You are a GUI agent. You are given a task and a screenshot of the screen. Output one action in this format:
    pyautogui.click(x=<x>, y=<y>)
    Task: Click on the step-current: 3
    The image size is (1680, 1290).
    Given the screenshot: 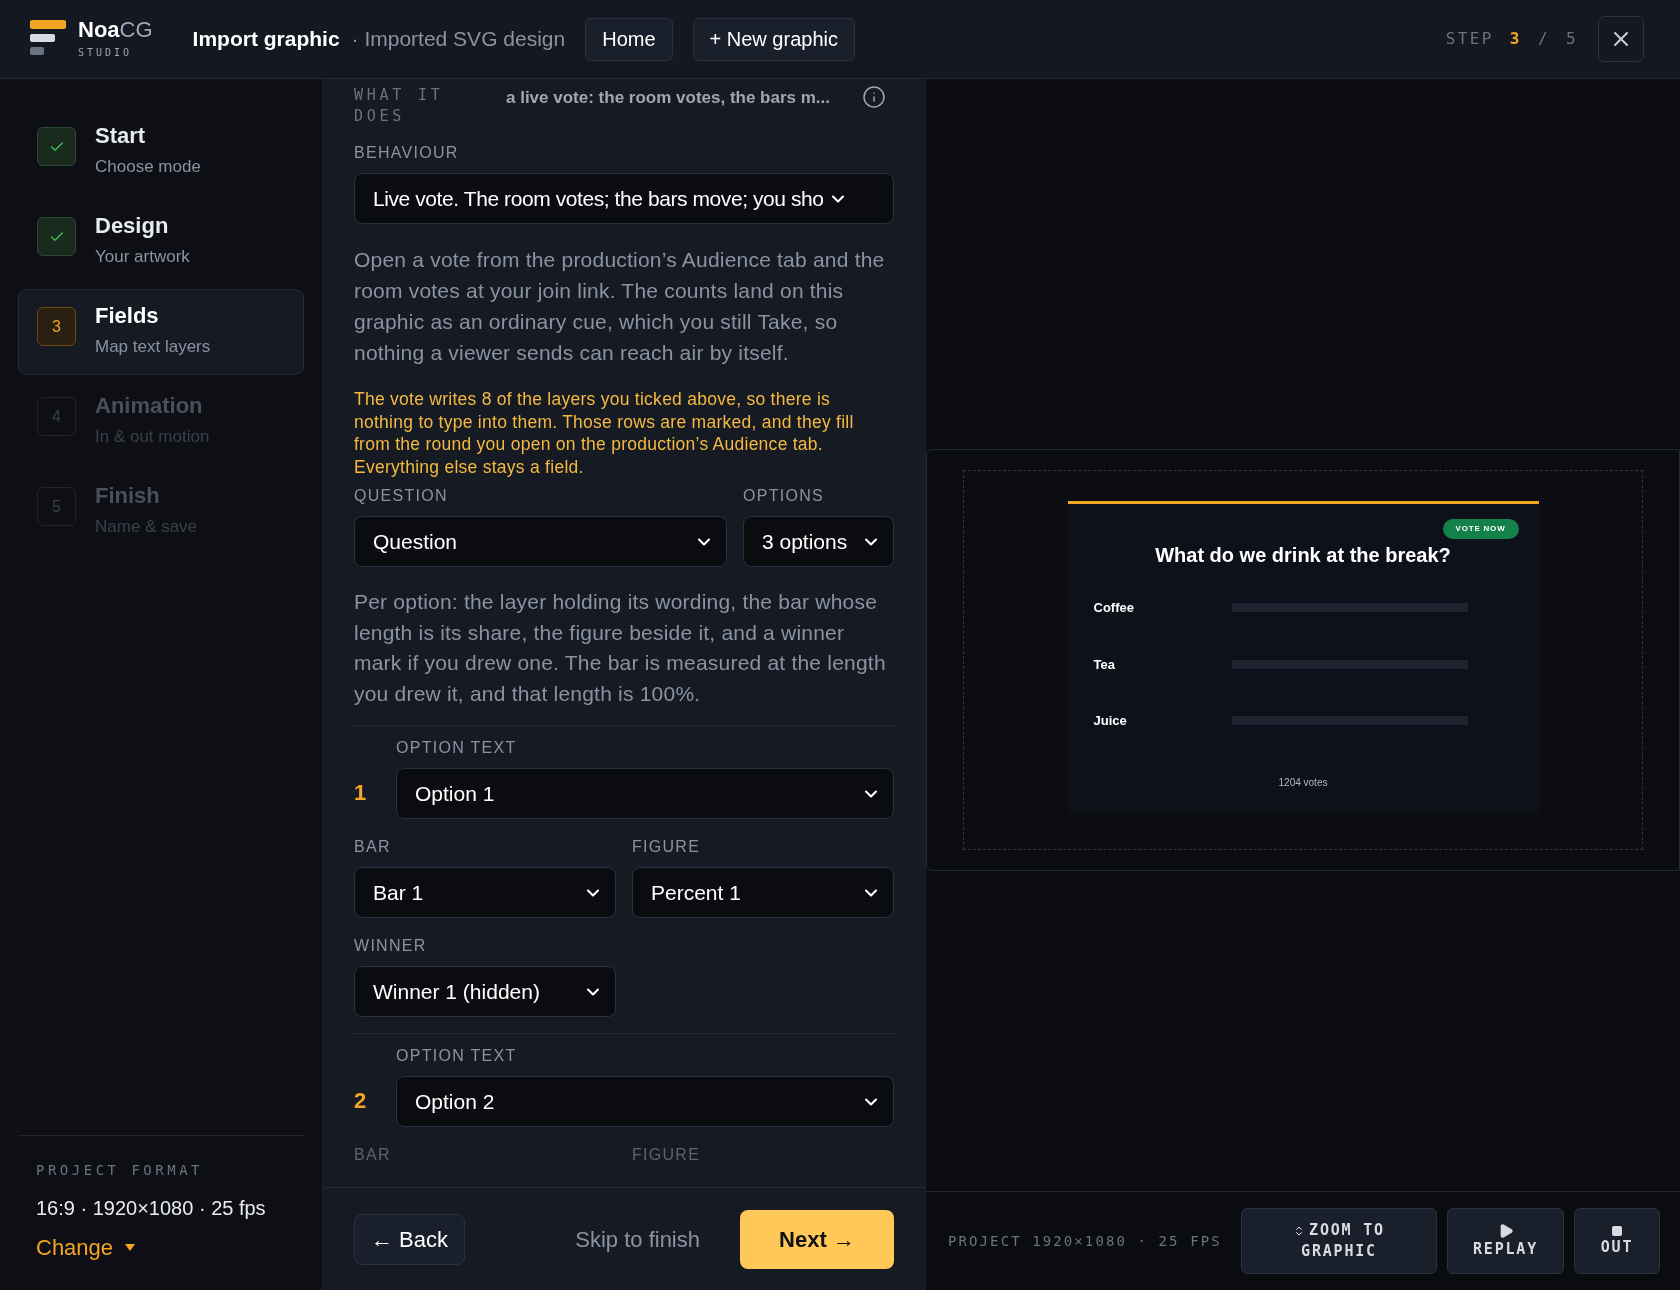 What is the action you would take?
    pyautogui.click(x=1515, y=39)
    